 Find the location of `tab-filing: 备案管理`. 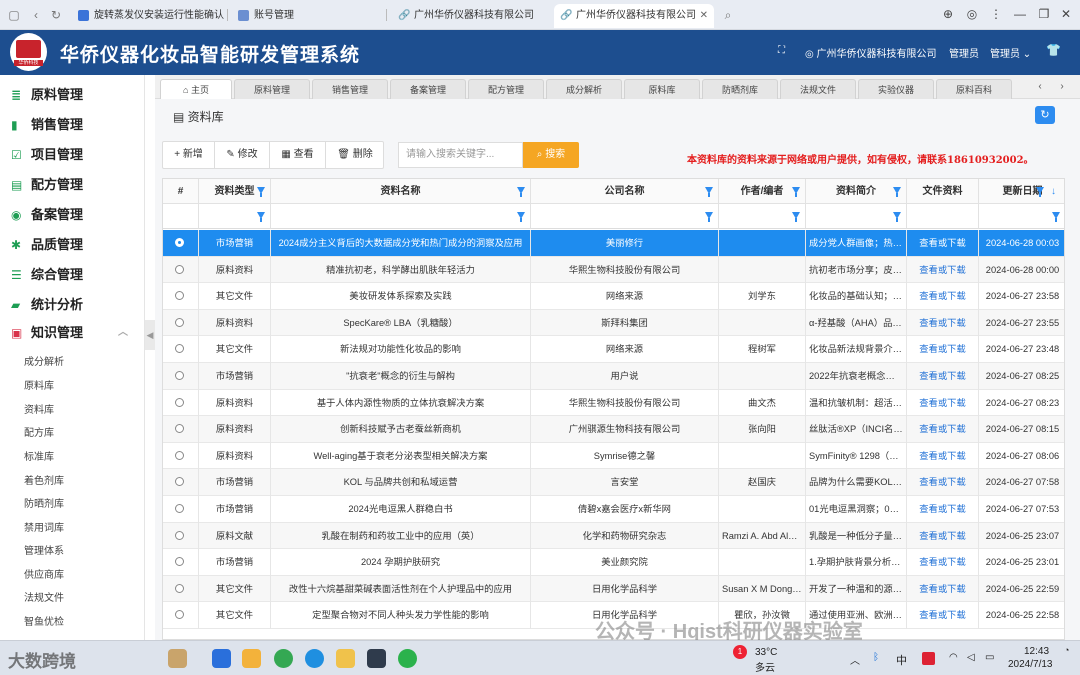

tab-filing: 备案管理 is located at coordinates (428, 89).